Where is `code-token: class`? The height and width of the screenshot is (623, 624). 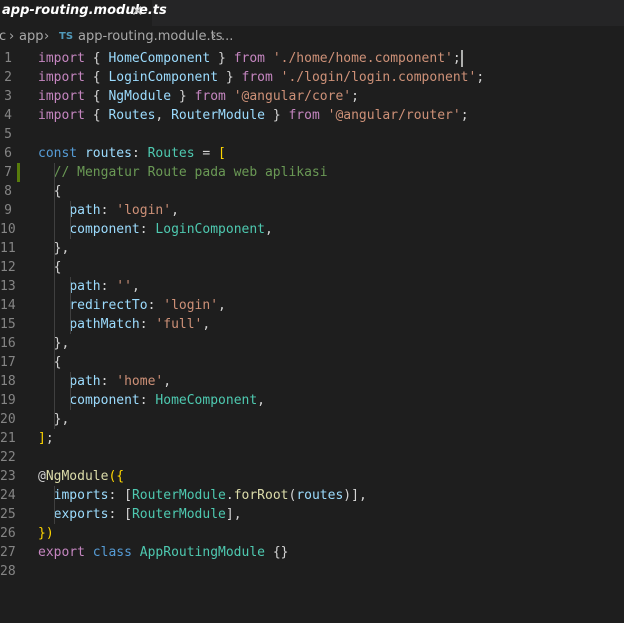
code-token: class is located at coordinates (112, 552).